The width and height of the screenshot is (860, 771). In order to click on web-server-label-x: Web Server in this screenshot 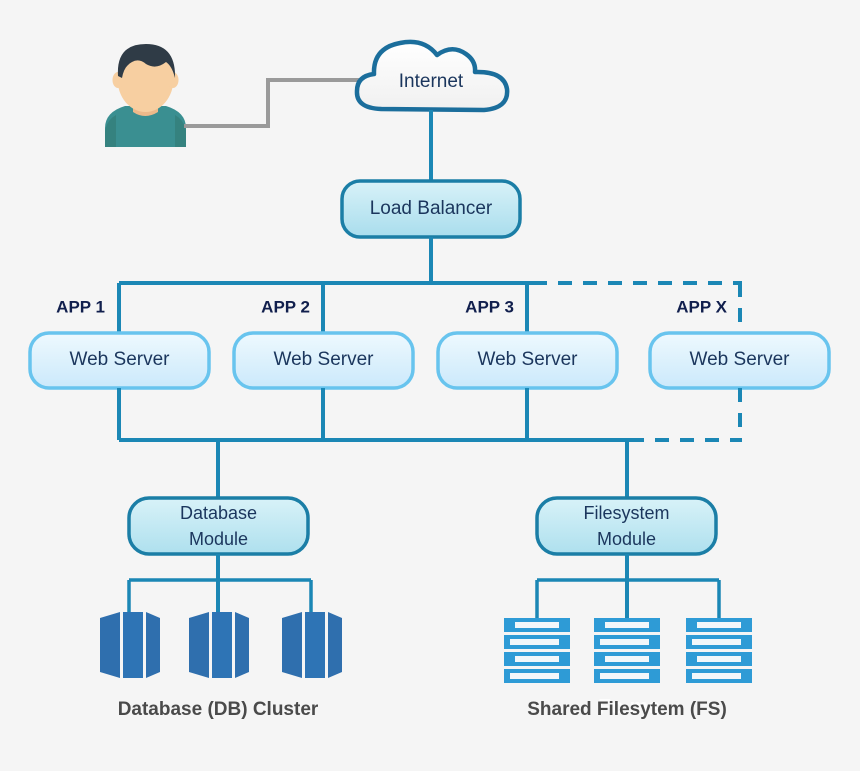, I will do `click(740, 359)`.